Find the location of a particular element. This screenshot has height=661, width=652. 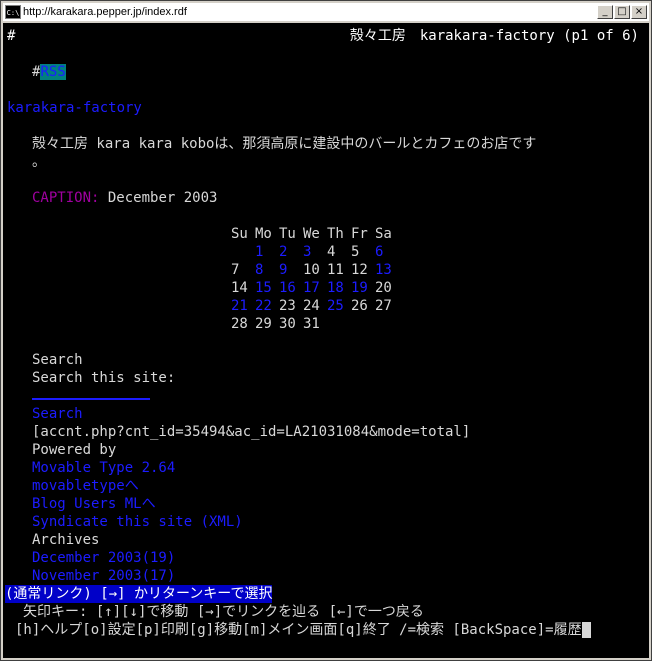

site-title-link: karakara-factory is located at coordinates (74, 108).